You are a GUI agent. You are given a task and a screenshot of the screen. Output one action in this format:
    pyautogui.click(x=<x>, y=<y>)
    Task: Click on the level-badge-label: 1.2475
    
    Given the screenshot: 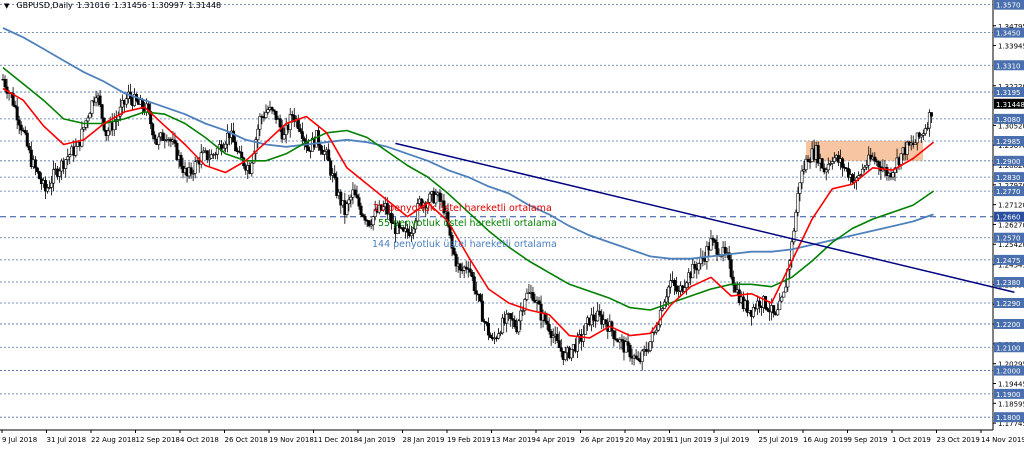 What is the action you would take?
    pyautogui.click(x=1008, y=261)
    